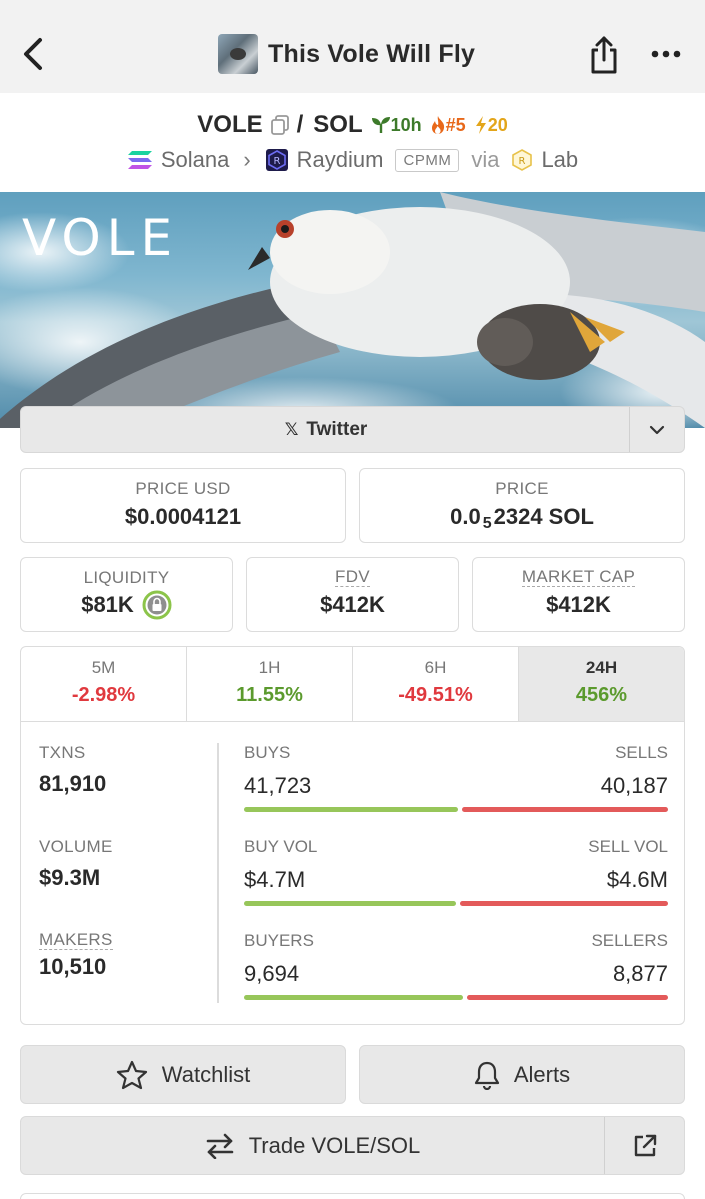  I want to click on page-title: This Vole Will Fly, so click(372, 53).